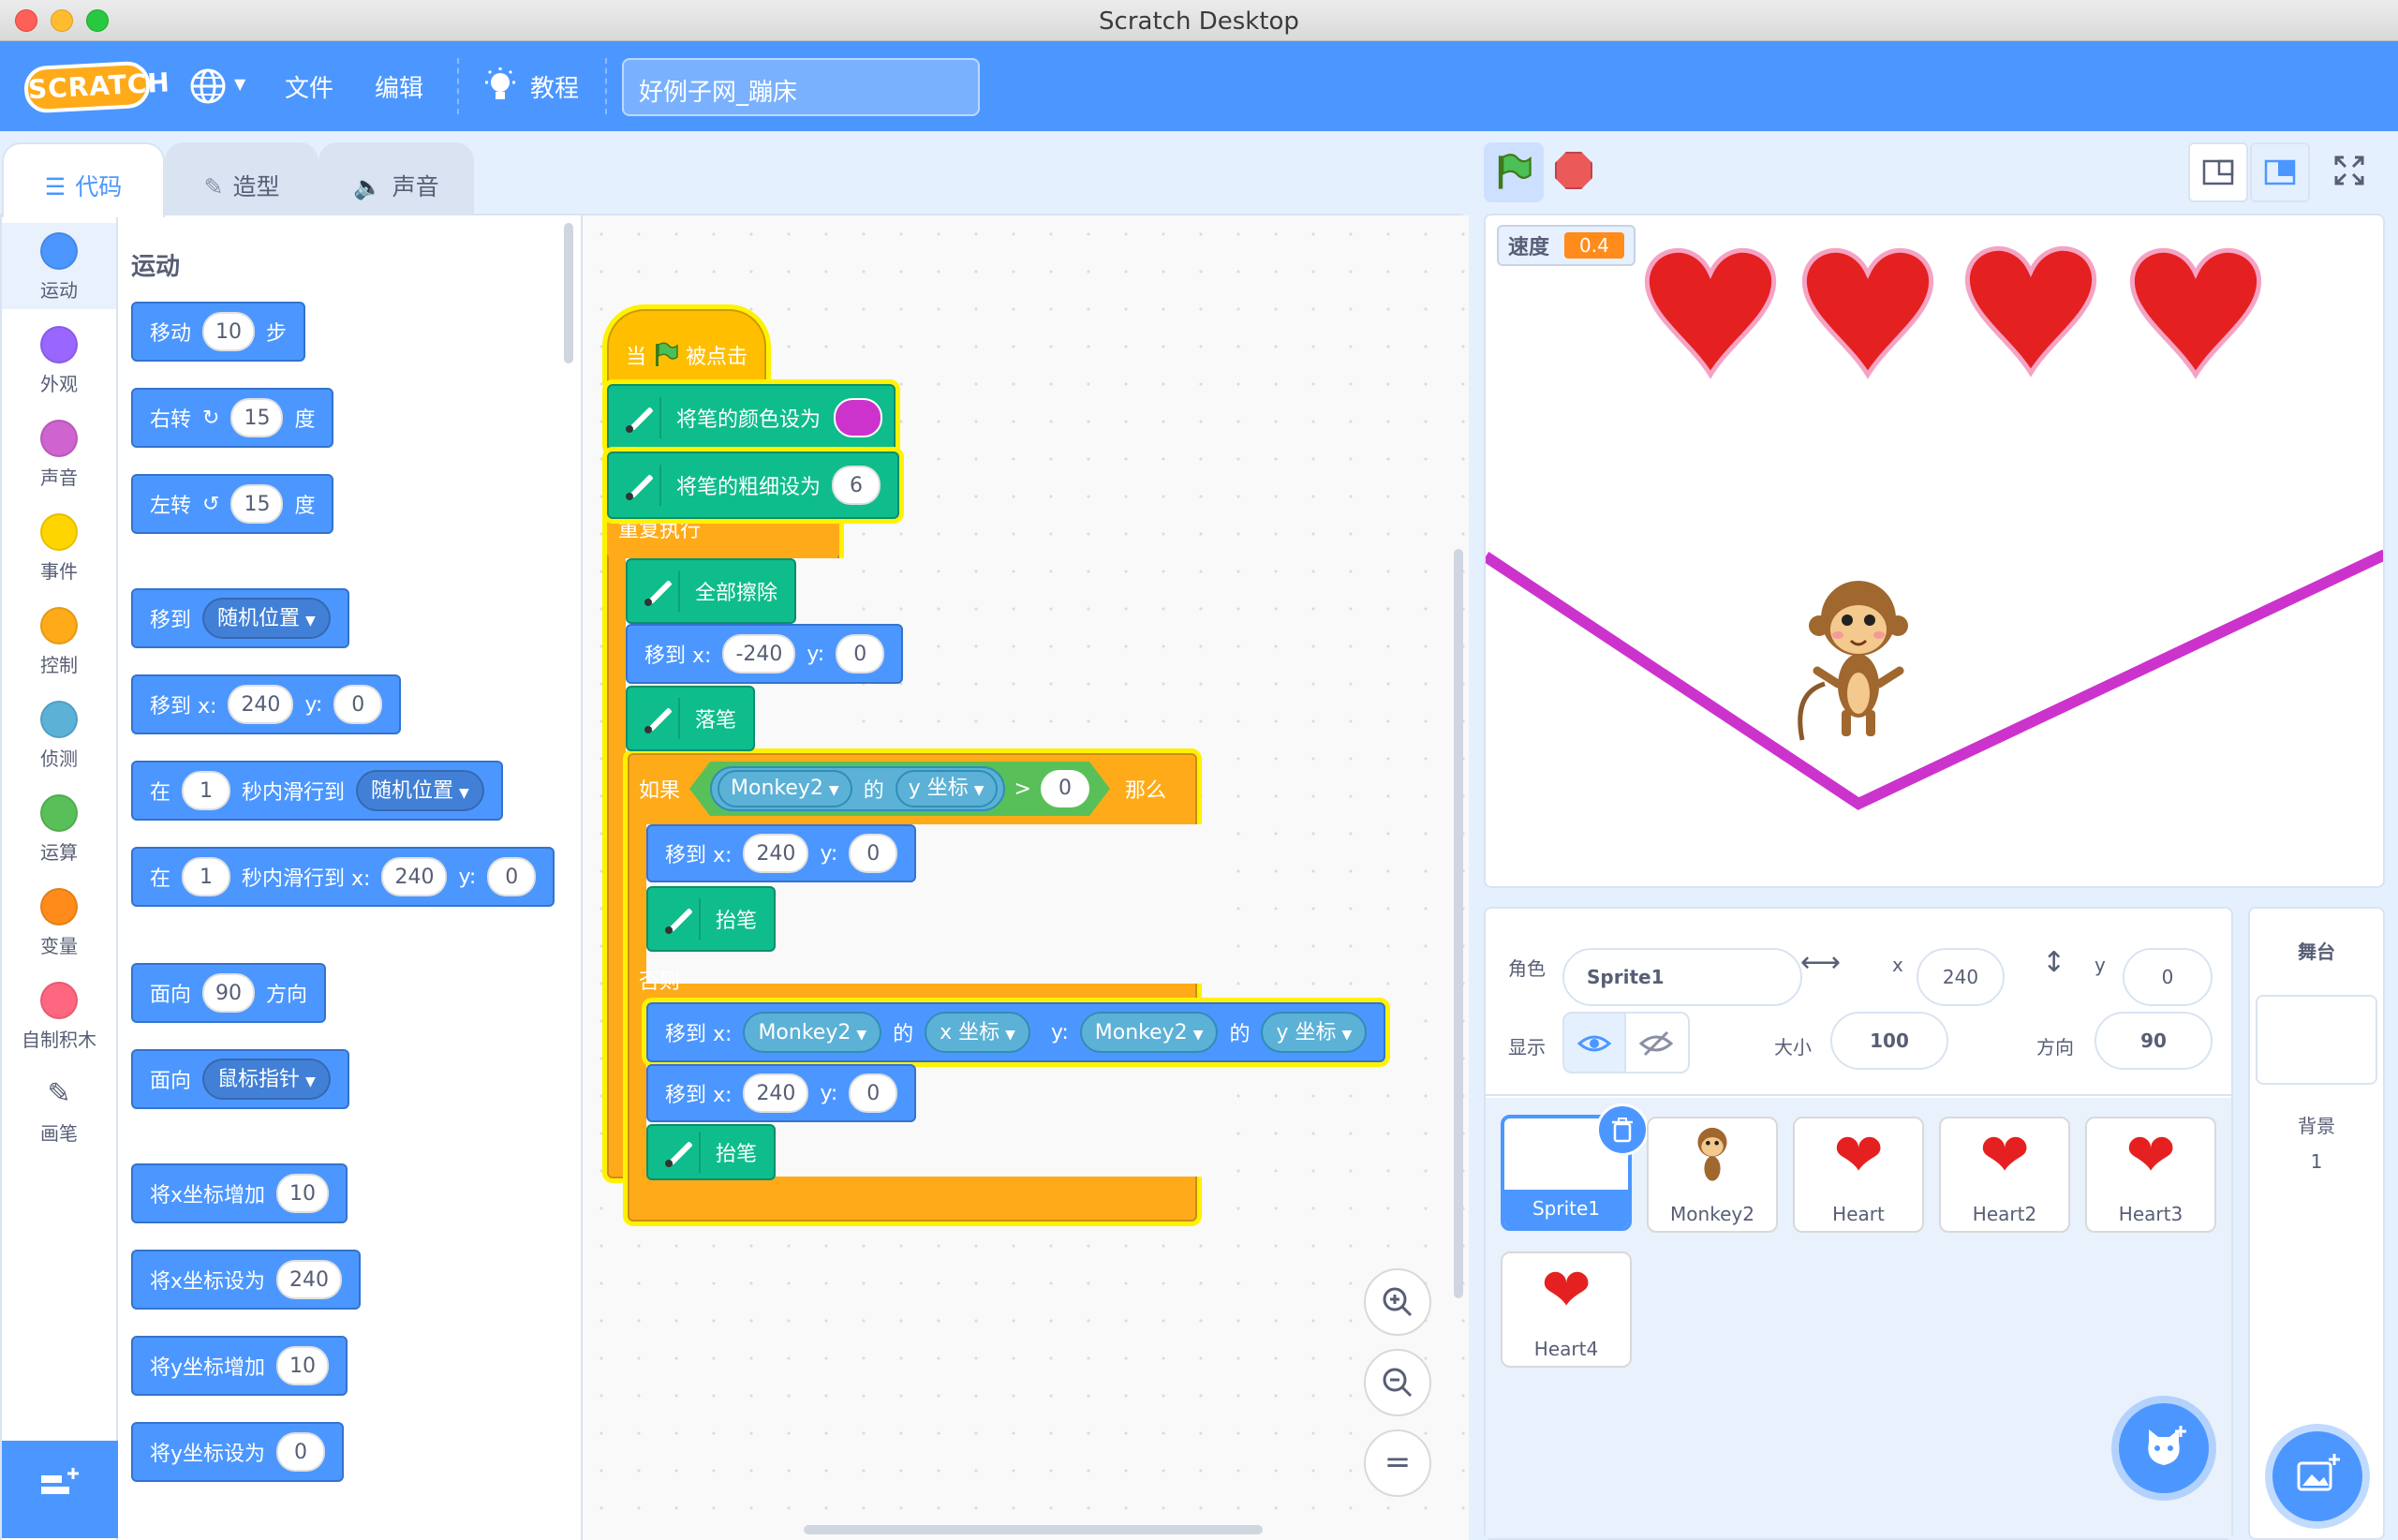  I want to click on clear-block: 全部擦除, so click(711, 591).